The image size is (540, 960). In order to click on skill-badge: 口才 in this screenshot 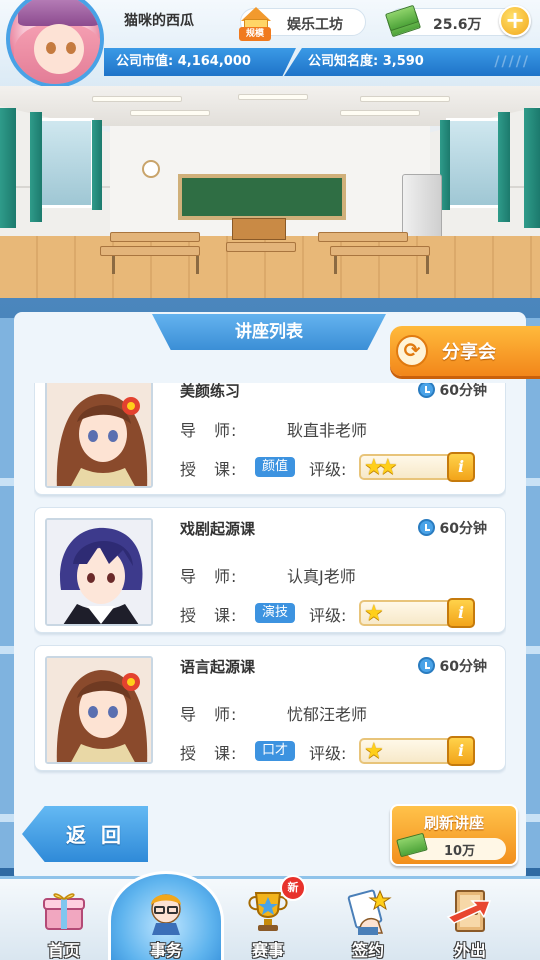, I will do `click(275, 751)`.